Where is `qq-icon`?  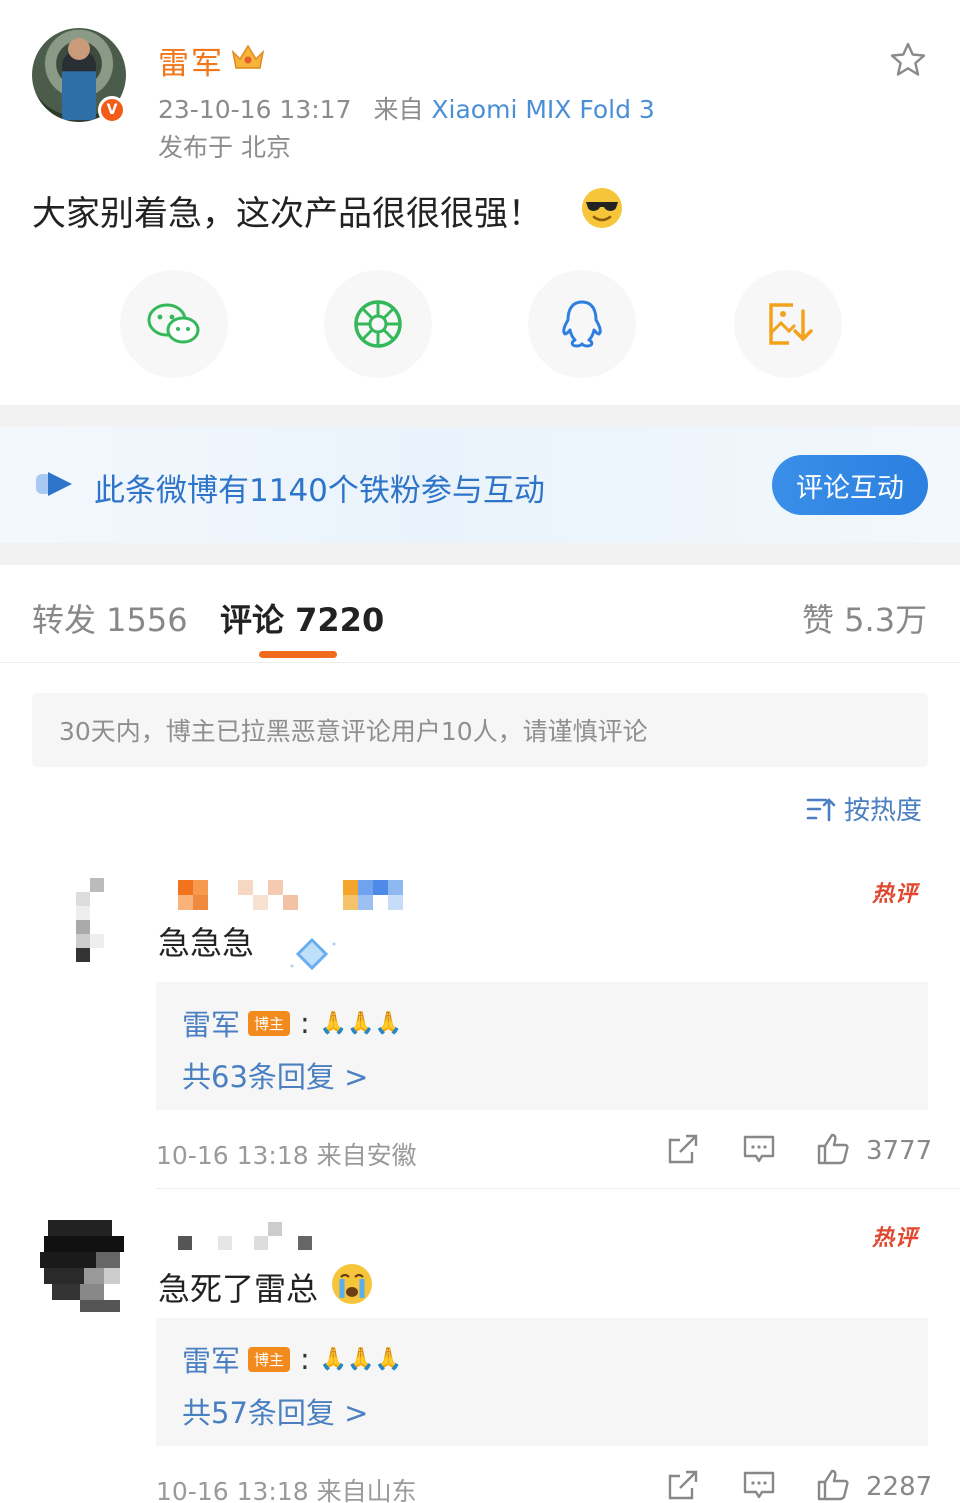 qq-icon is located at coordinates (582, 324).